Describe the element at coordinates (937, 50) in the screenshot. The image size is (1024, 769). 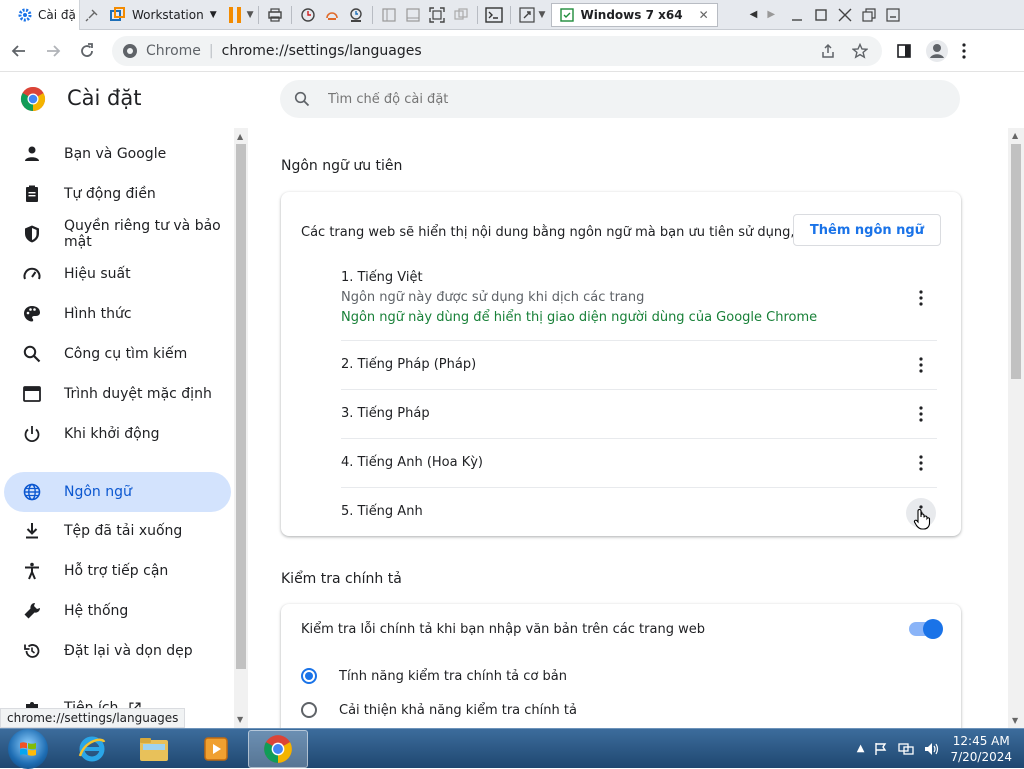
I see `profile-avatar-icon` at that location.